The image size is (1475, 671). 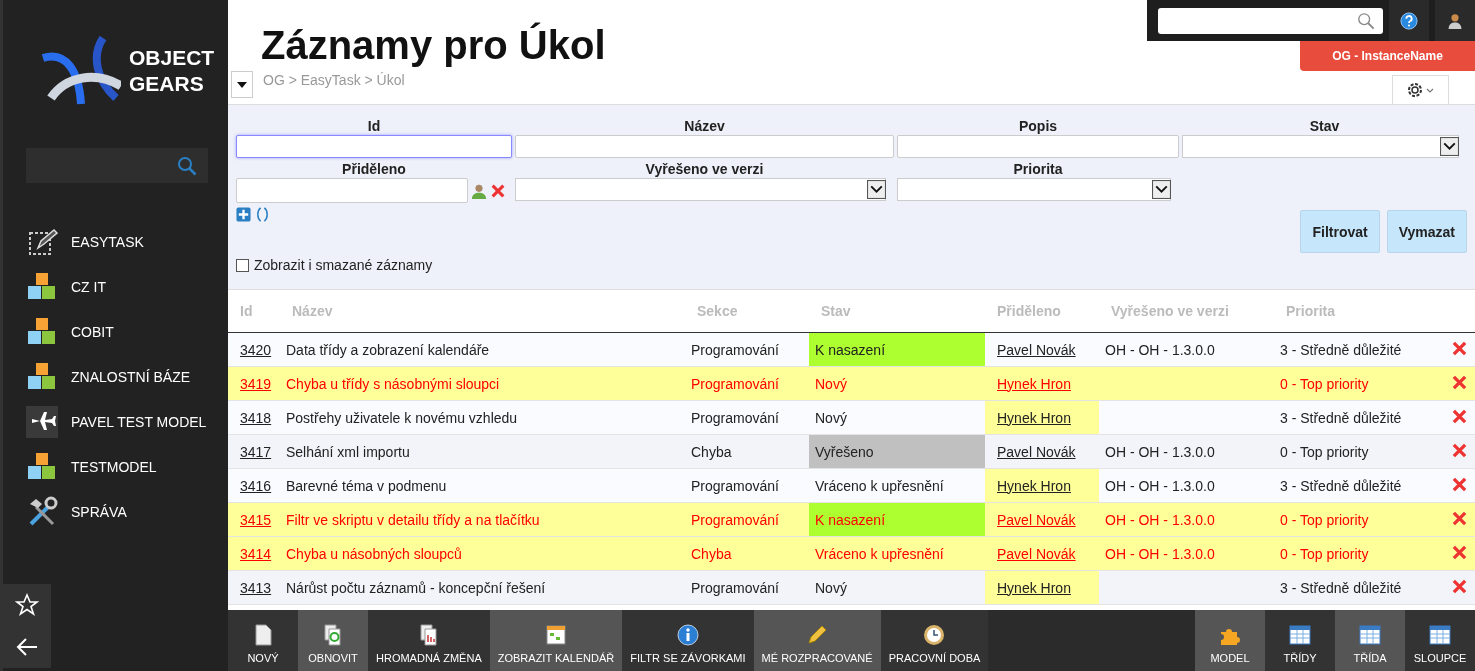 I want to click on sidebar-item: SPRÁVA, so click(x=115, y=511).